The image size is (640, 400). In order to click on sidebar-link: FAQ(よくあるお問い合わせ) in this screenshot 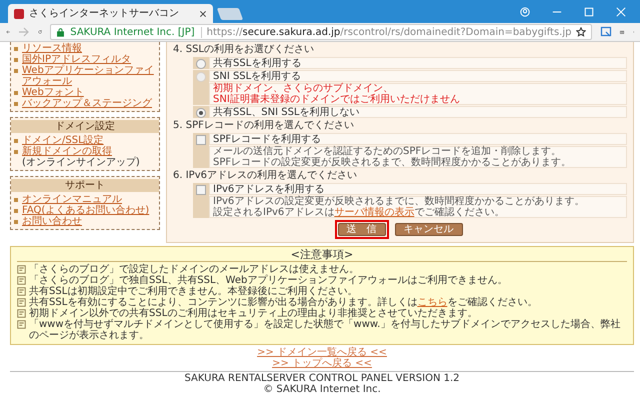, I will do `click(86, 210)`.